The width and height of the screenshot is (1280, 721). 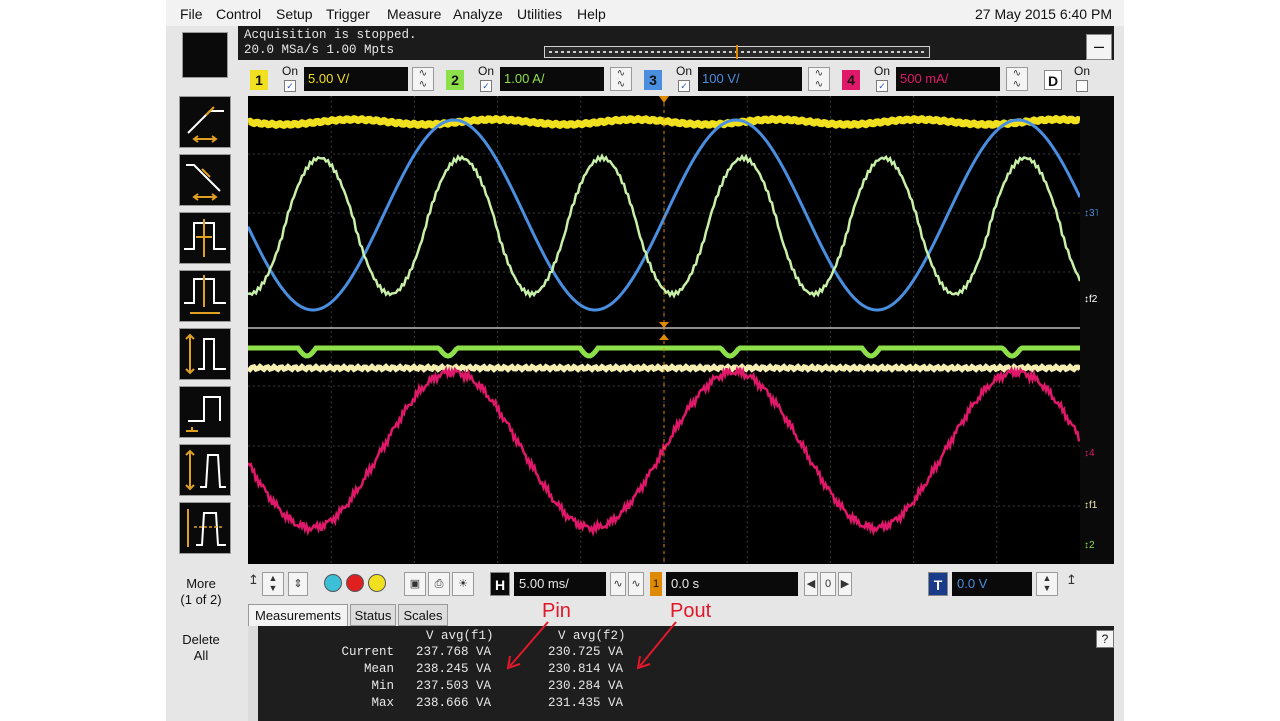 What do you see at coordinates (486, 71) in the screenshot?
I see `channel-2-on-label: On` at bounding box center [486, 71].